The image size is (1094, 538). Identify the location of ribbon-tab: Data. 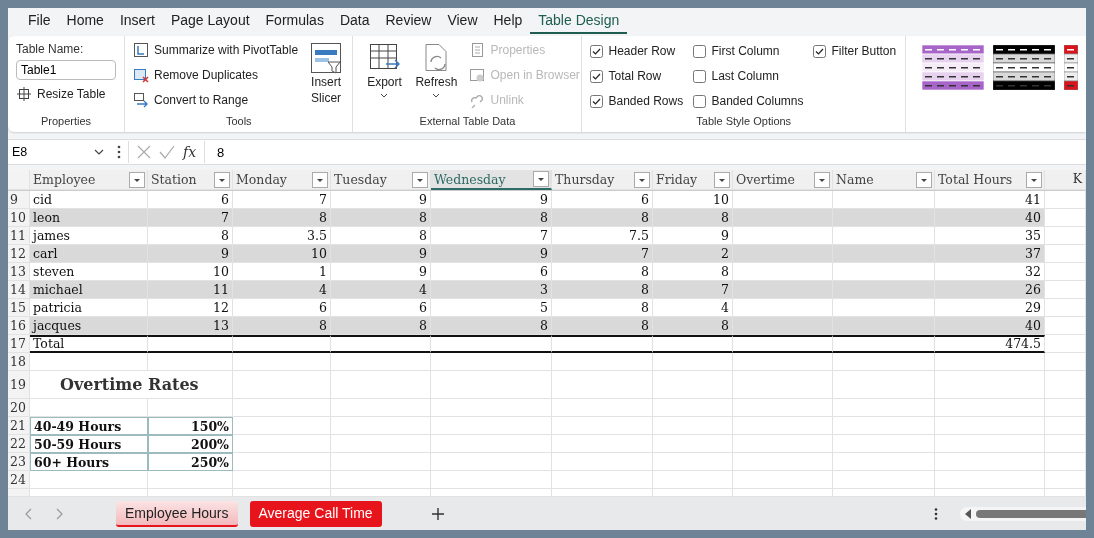
(354, 21).